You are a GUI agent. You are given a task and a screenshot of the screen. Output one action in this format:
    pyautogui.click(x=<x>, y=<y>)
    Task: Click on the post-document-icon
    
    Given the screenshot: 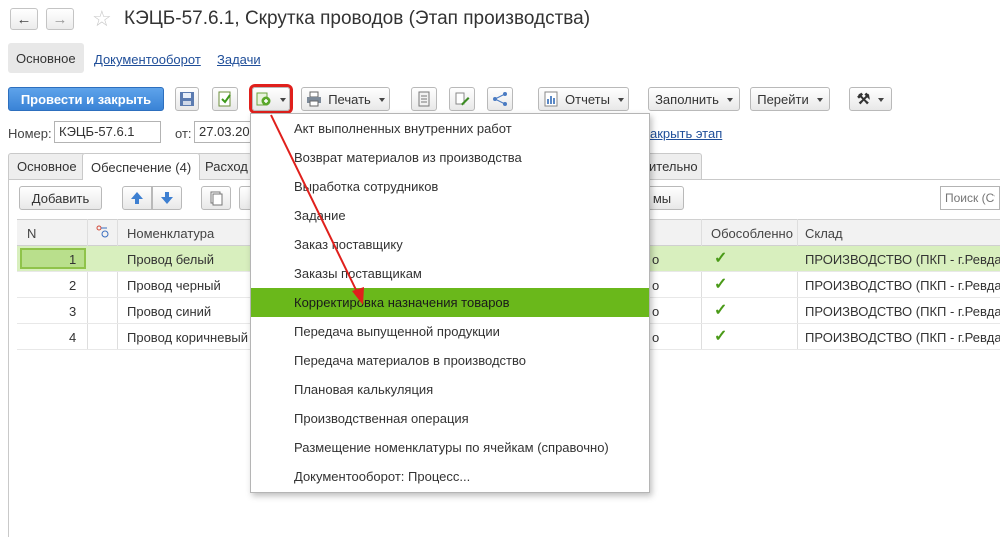 What is the action you would take?
    pyautogui.click(x=224, y=99)
    